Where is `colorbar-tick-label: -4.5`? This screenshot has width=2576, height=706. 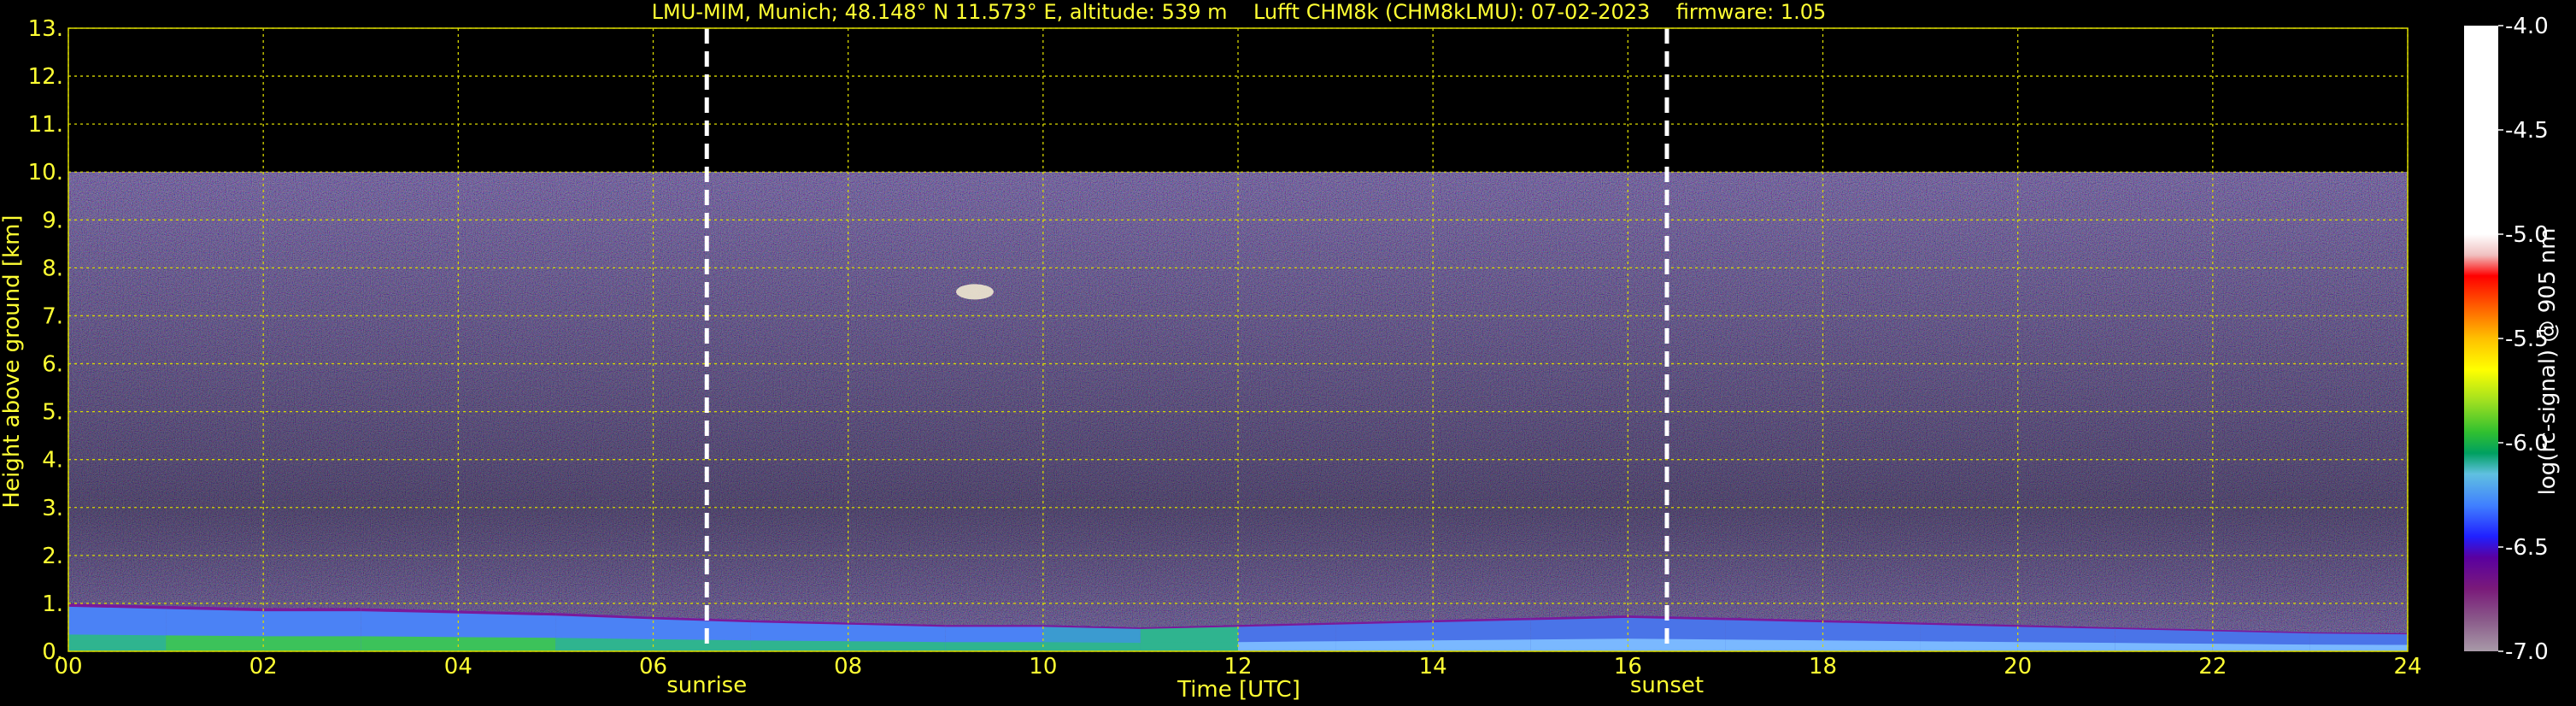 colorbar-tick-label: -4.5 is located at coordinates (2527, 131).